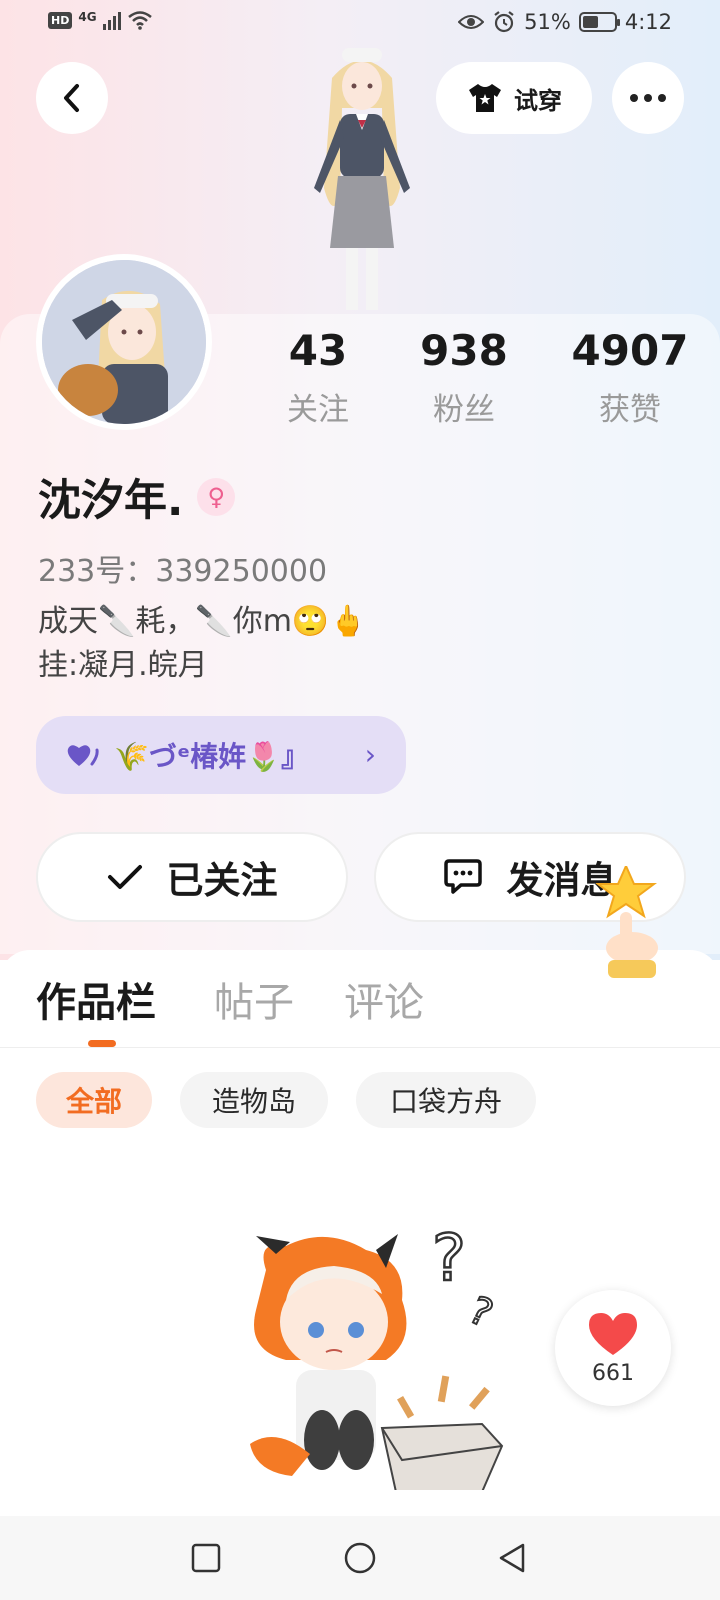 The height and width of the screenshot is (1600, 720). Describe the element at coordinates (222, 880) in the screenshot. I see `follow-label: 已关注` at that location.